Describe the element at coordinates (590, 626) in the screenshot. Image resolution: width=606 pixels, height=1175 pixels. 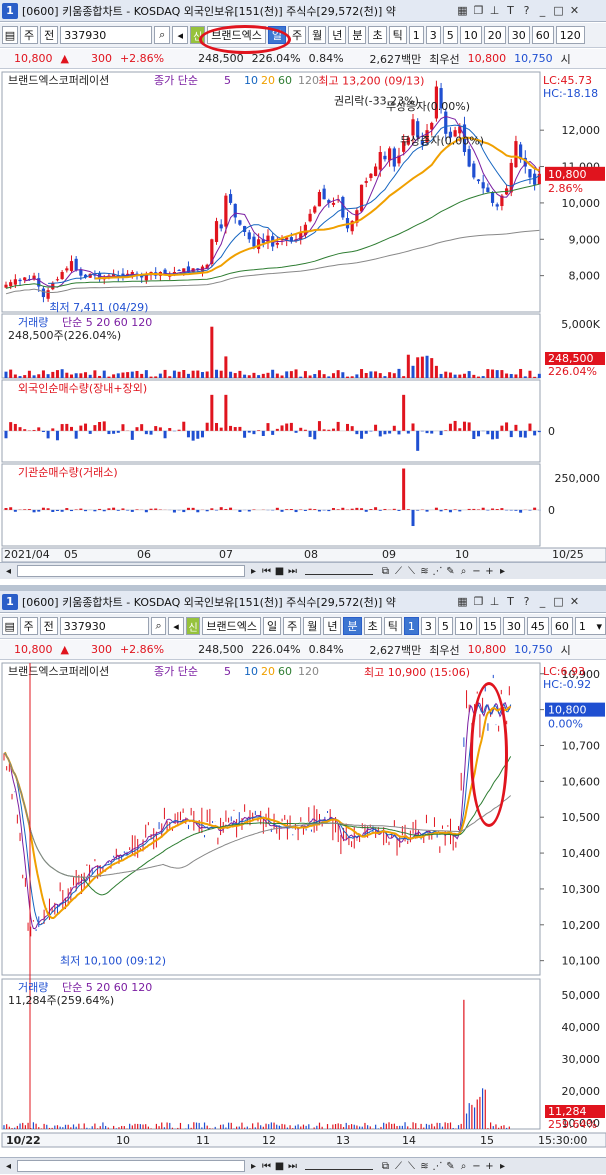
I see `interval-dropdown: 1 ▾` at that location.